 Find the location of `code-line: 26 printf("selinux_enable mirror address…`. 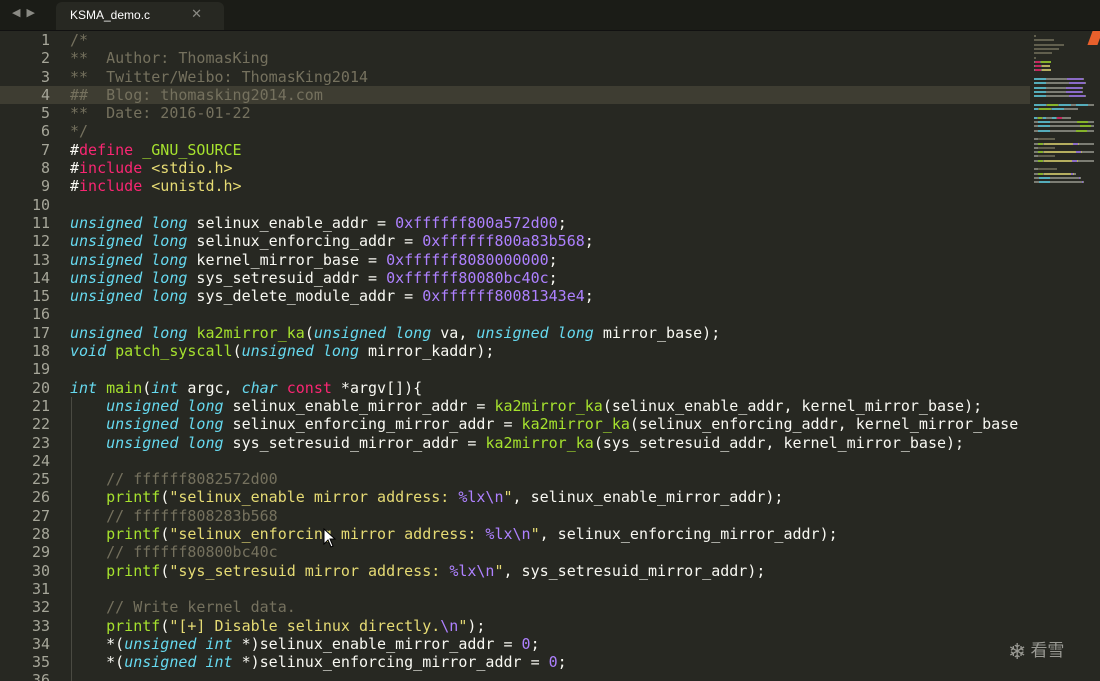

code-line: 26 printf("selinux_enable mirror address… is located at coordinates (515, 497).